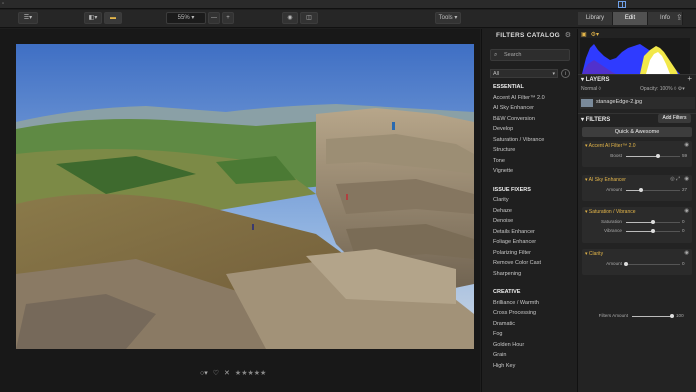  What do you see at coordinates (496, 74) in the screenshot?
I see `category-value: All` at bounding box center [496, 74].